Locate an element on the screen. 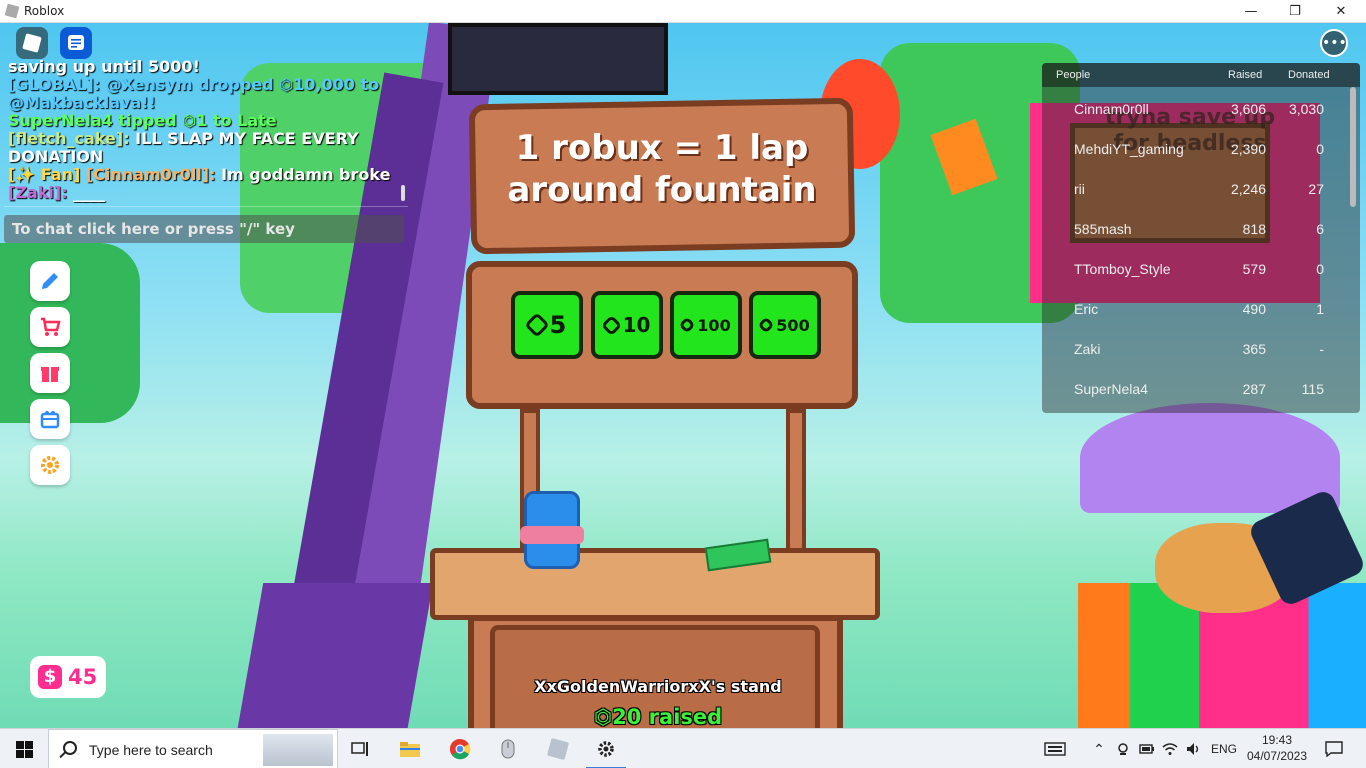 This screenshot has height=768, width=1366. clock-time: 19:43 is located at coordinates (1277, 740).